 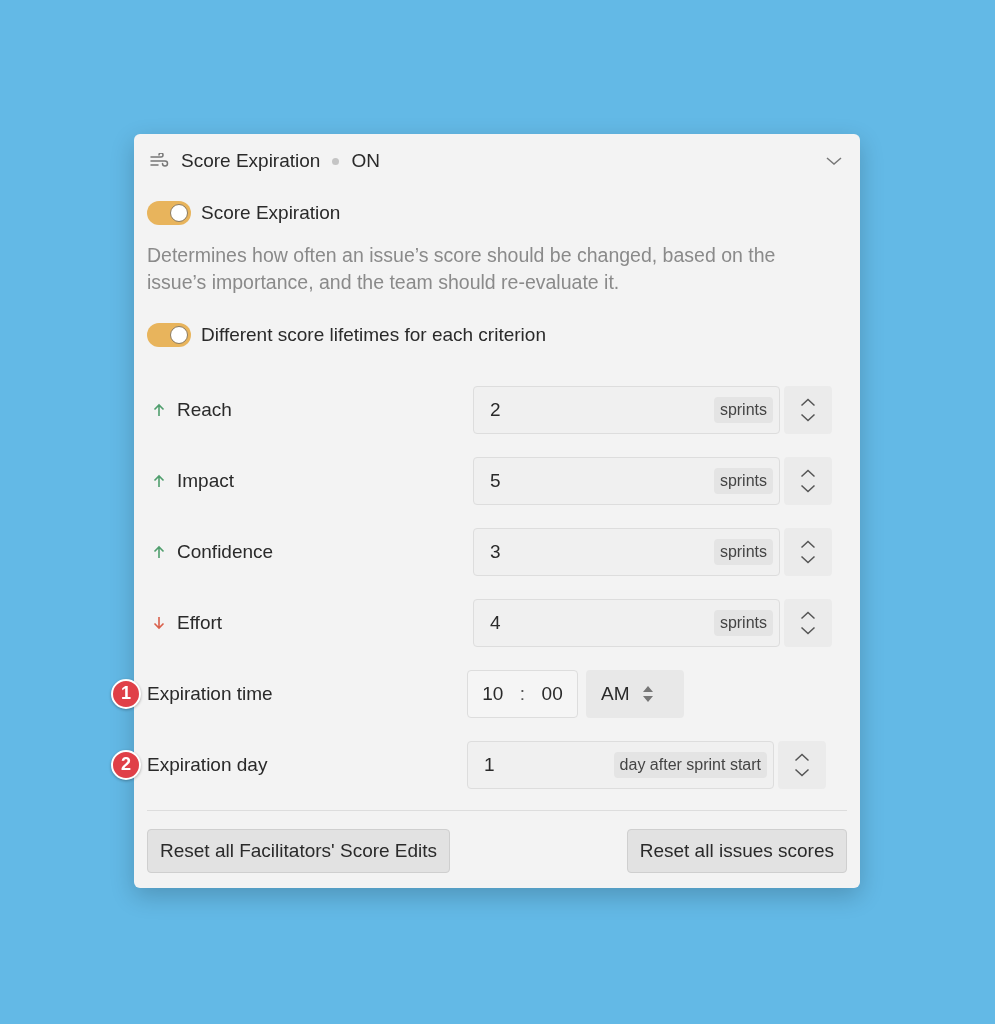 I want to click on number-field: 1 day after sprint start, so click(x=620, y=764).